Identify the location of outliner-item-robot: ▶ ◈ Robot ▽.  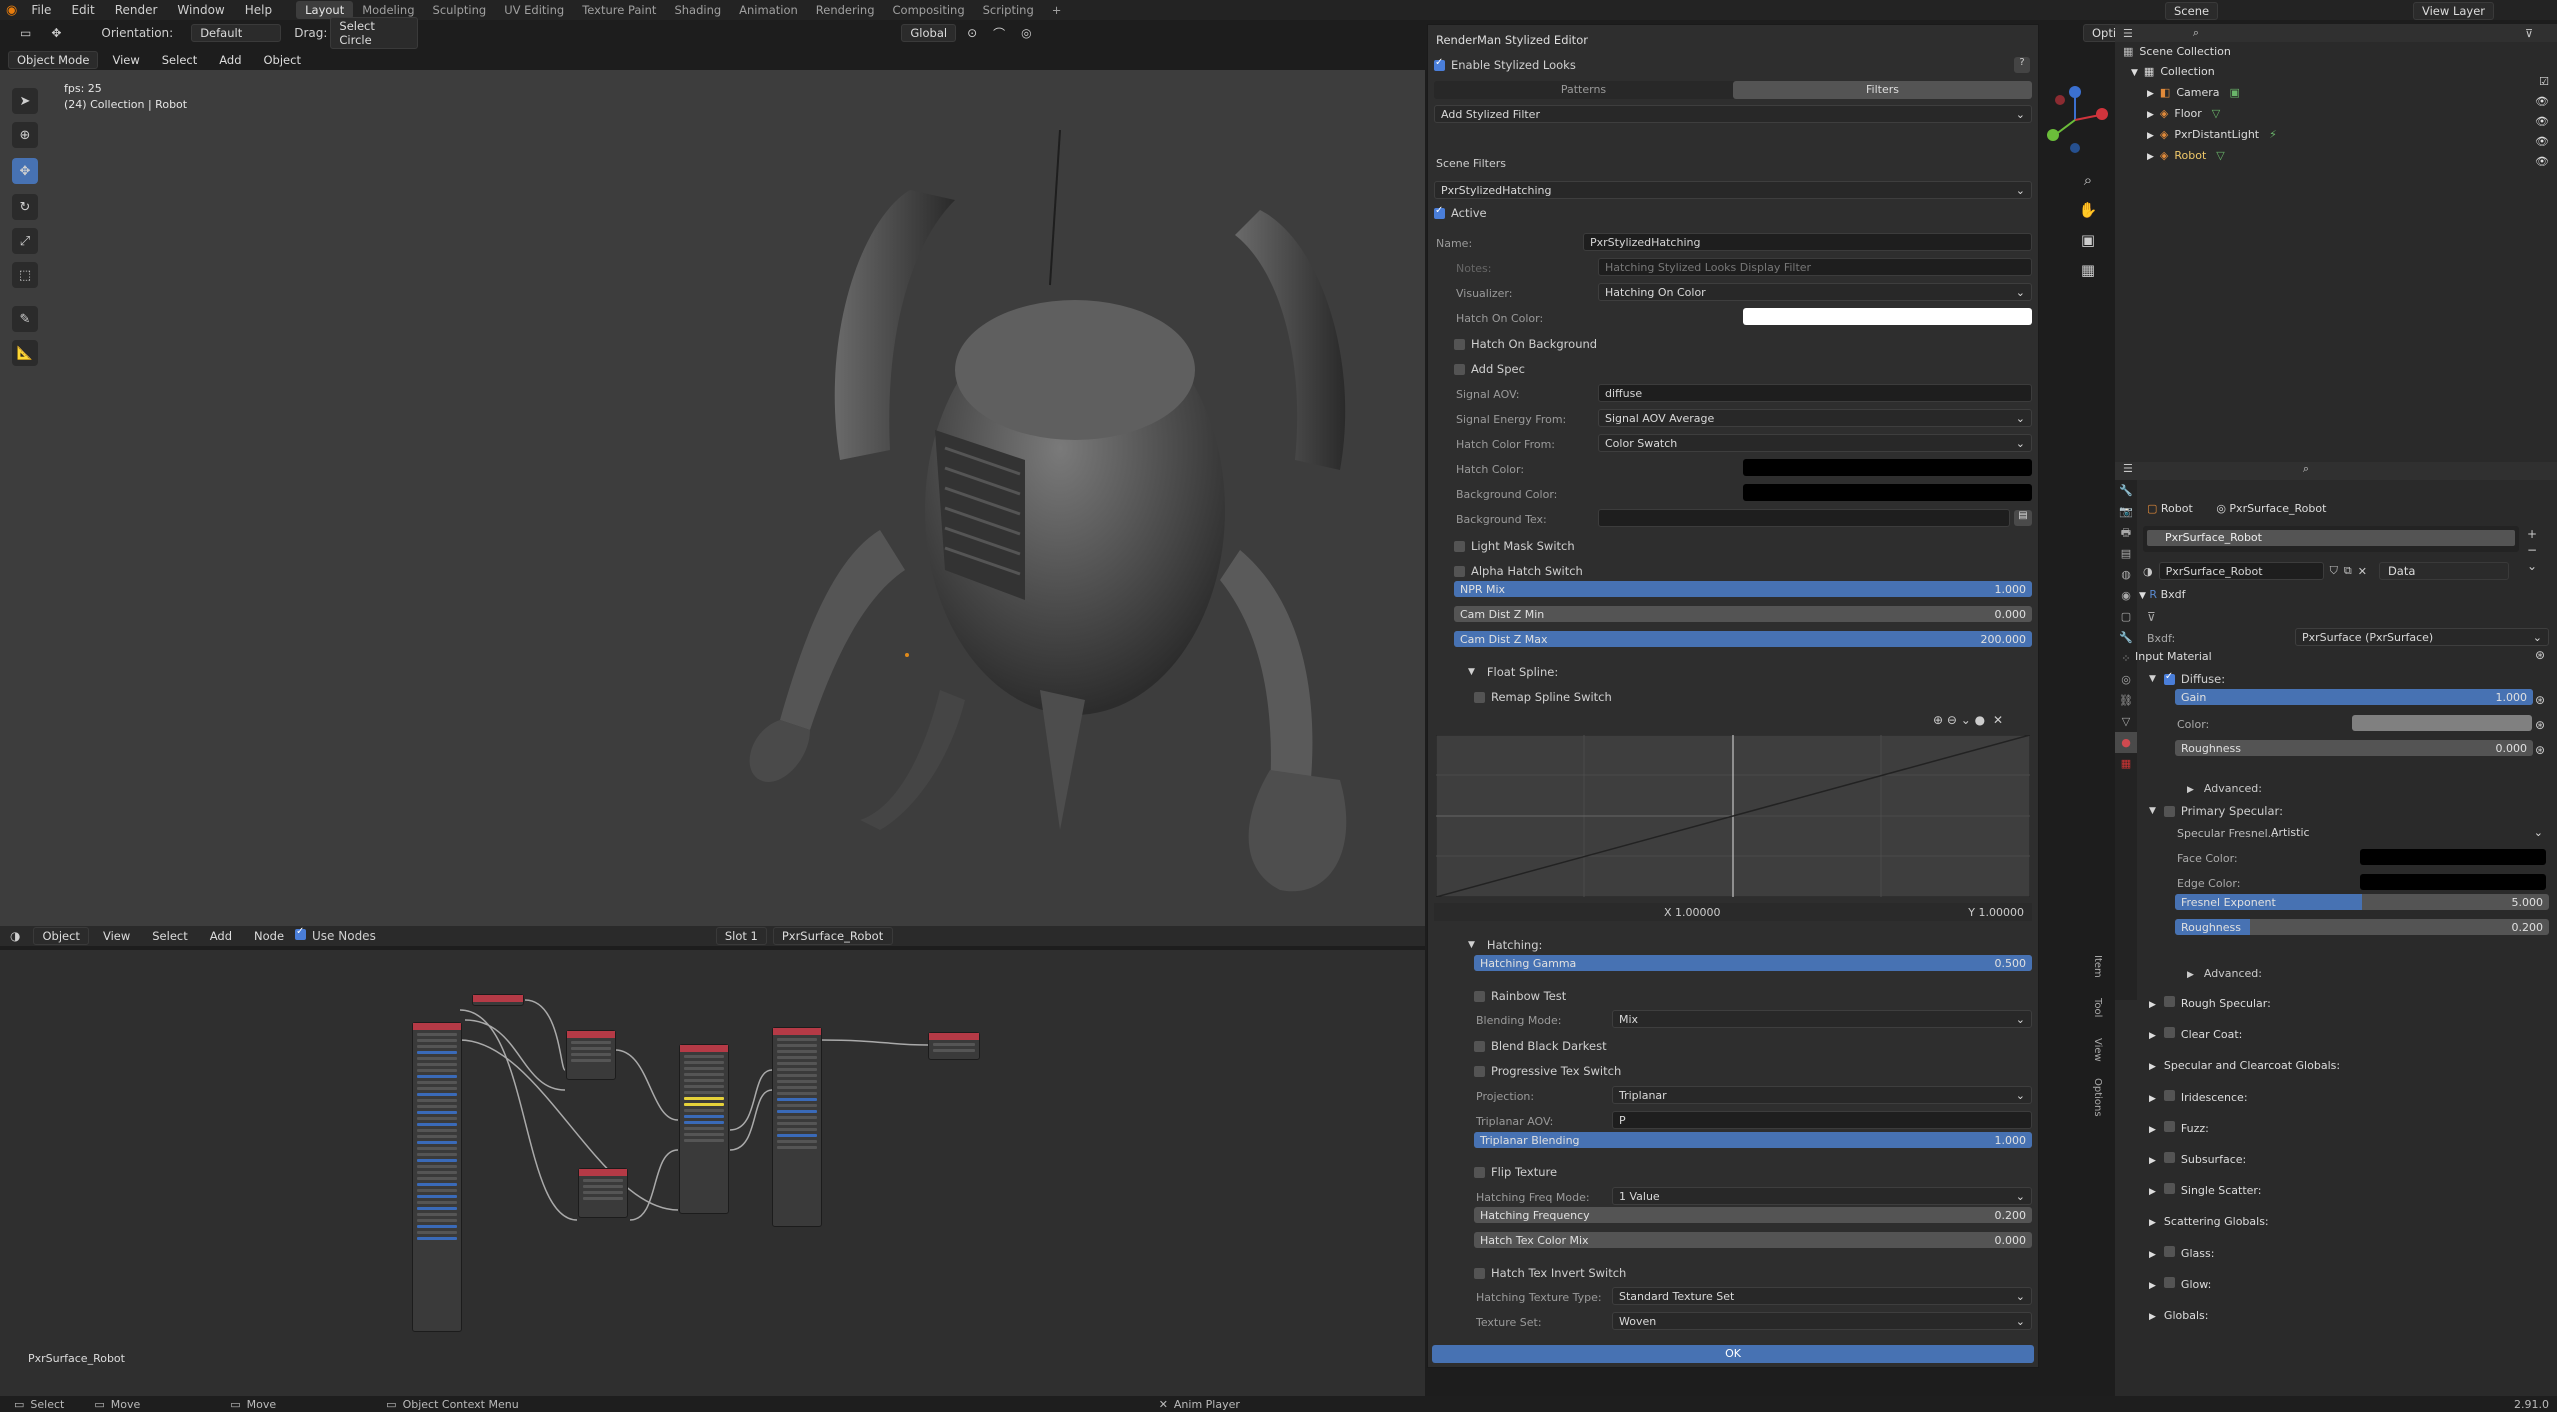
(2340, 156).